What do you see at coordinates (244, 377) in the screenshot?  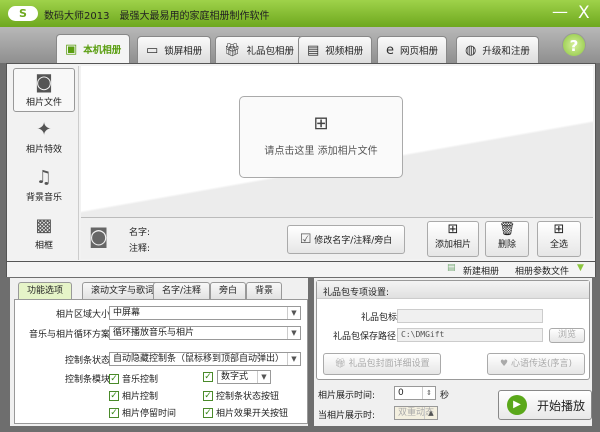 I see `digit-style-select: 数字式 ▼` at bounding box center [244, 377].